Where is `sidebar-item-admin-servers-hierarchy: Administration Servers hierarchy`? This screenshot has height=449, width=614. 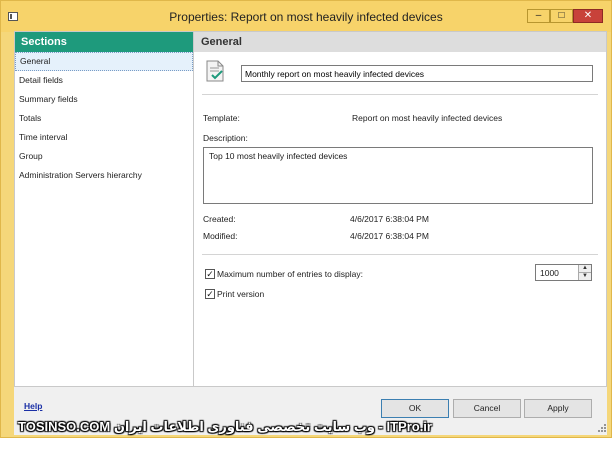
sidebar-item-admin-servers-hierarchy: Administration Servers hierarchy is located at coordinates (104, 175).